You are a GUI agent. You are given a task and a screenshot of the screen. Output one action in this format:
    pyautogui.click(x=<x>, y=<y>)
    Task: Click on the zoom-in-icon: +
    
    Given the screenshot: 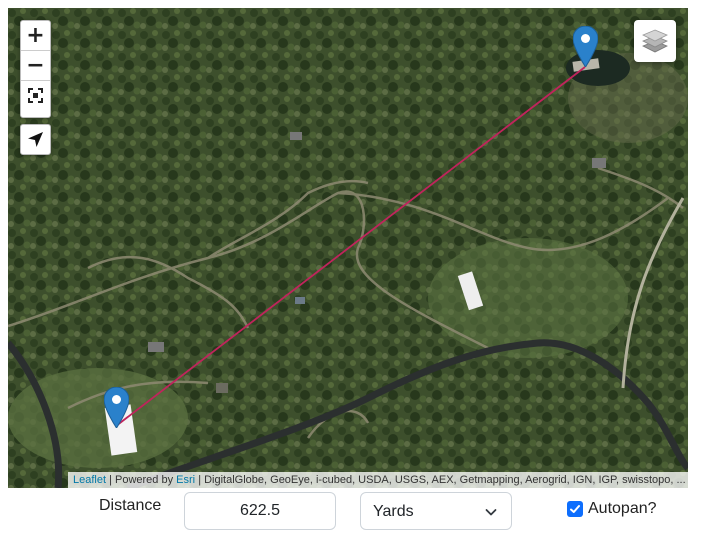 What is the action you would take?
    pyautogui.click(x=35, y=35)
    